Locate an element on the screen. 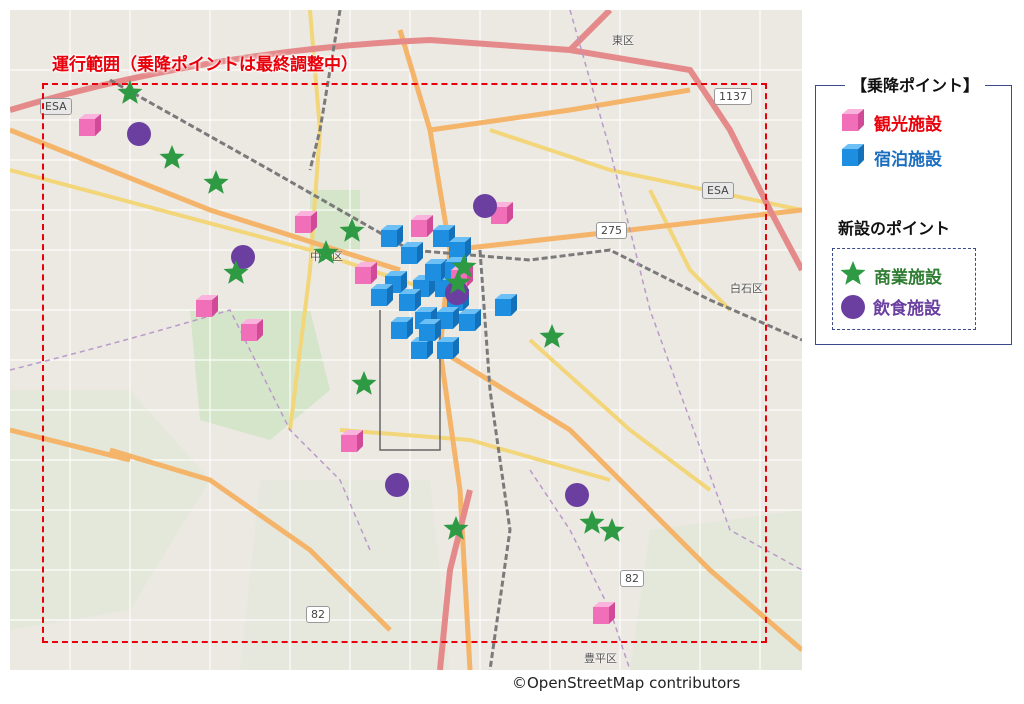  legend-label-lodging: 宿泊施設 is located at coordinates (908, 159).